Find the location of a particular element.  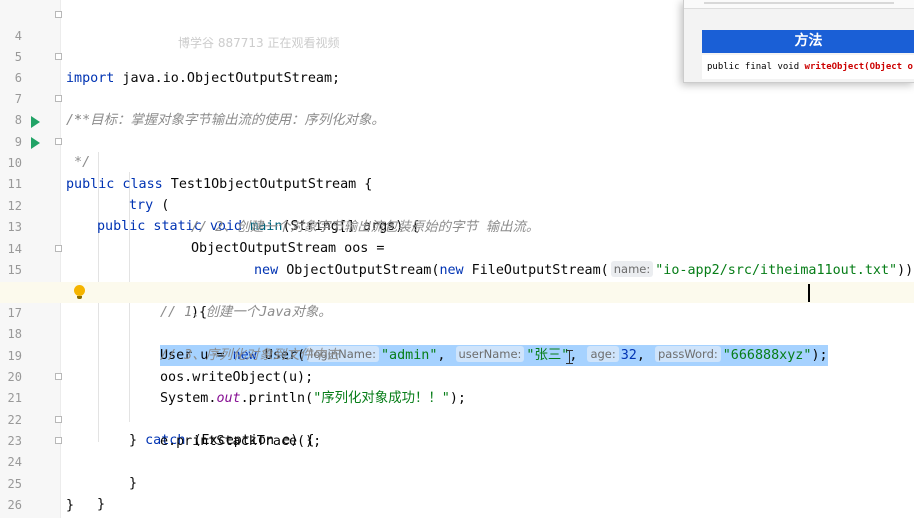

popup-top-strip is located at coordinates (799, 4).